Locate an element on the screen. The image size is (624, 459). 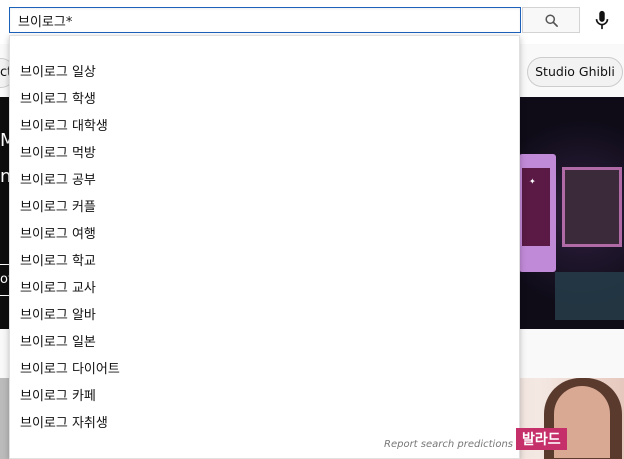
suggestion-item: 브이로그 공부 is located at coordinates (264, 180).